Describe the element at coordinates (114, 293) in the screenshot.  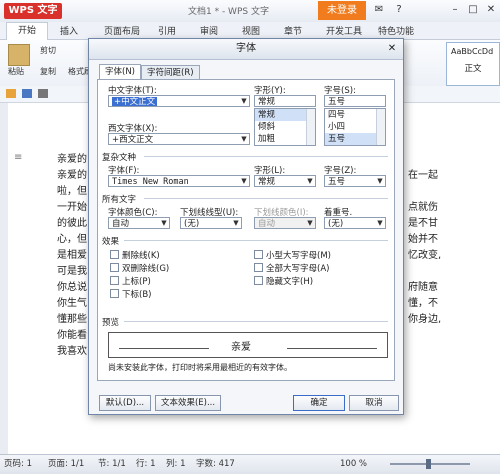
I see `subscript-checkbox` at that location.